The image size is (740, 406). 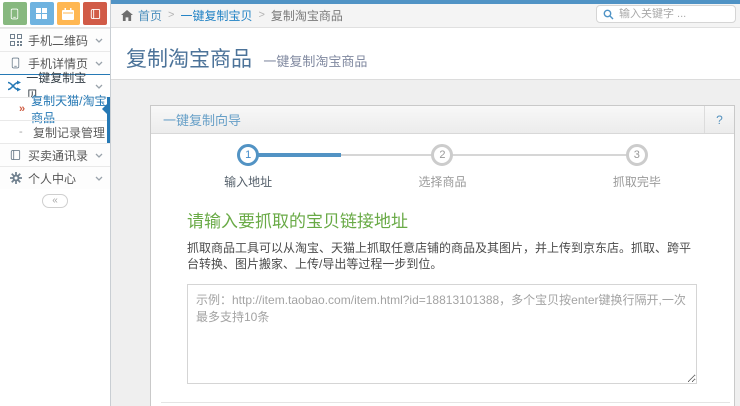 I want to click on step-circle: 2, so click(x=442, y=155).